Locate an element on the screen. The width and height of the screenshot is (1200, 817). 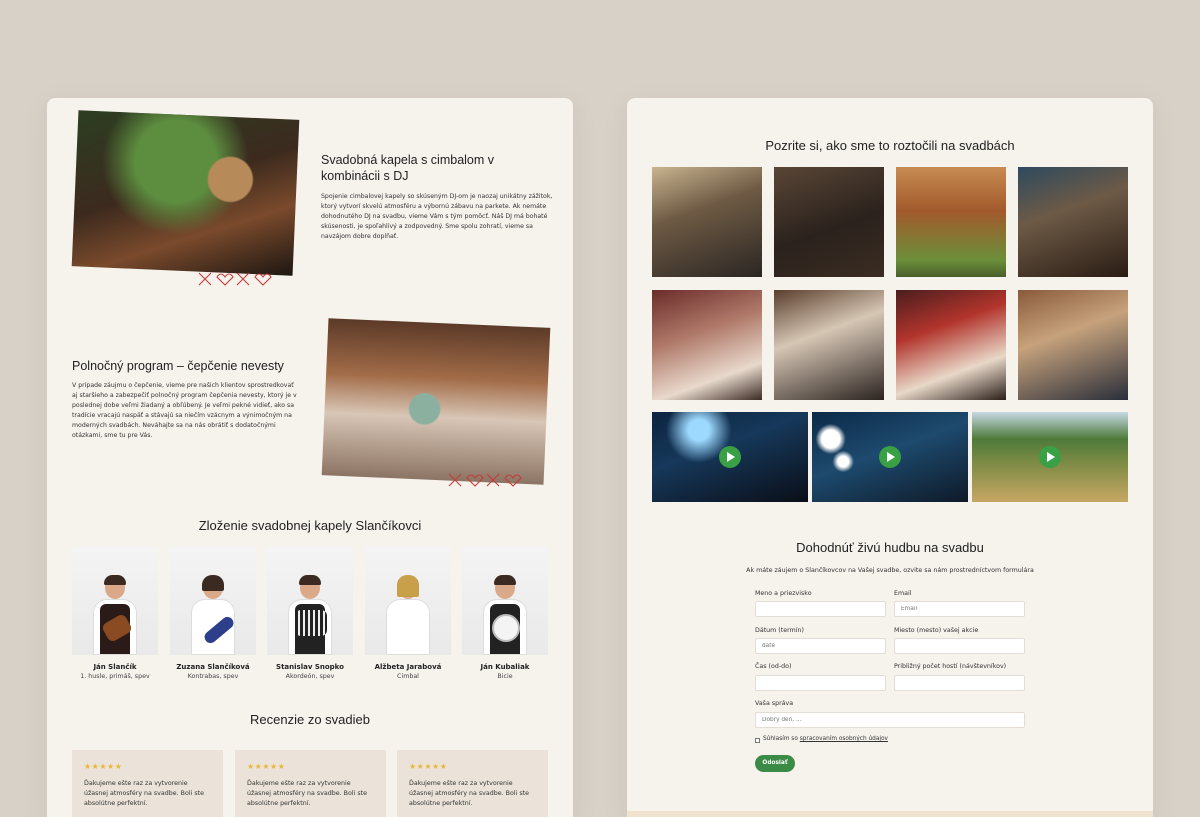
feature-midnight-title: Polnočný program – čepčenie nevesty is located at coordinates (178, 366).